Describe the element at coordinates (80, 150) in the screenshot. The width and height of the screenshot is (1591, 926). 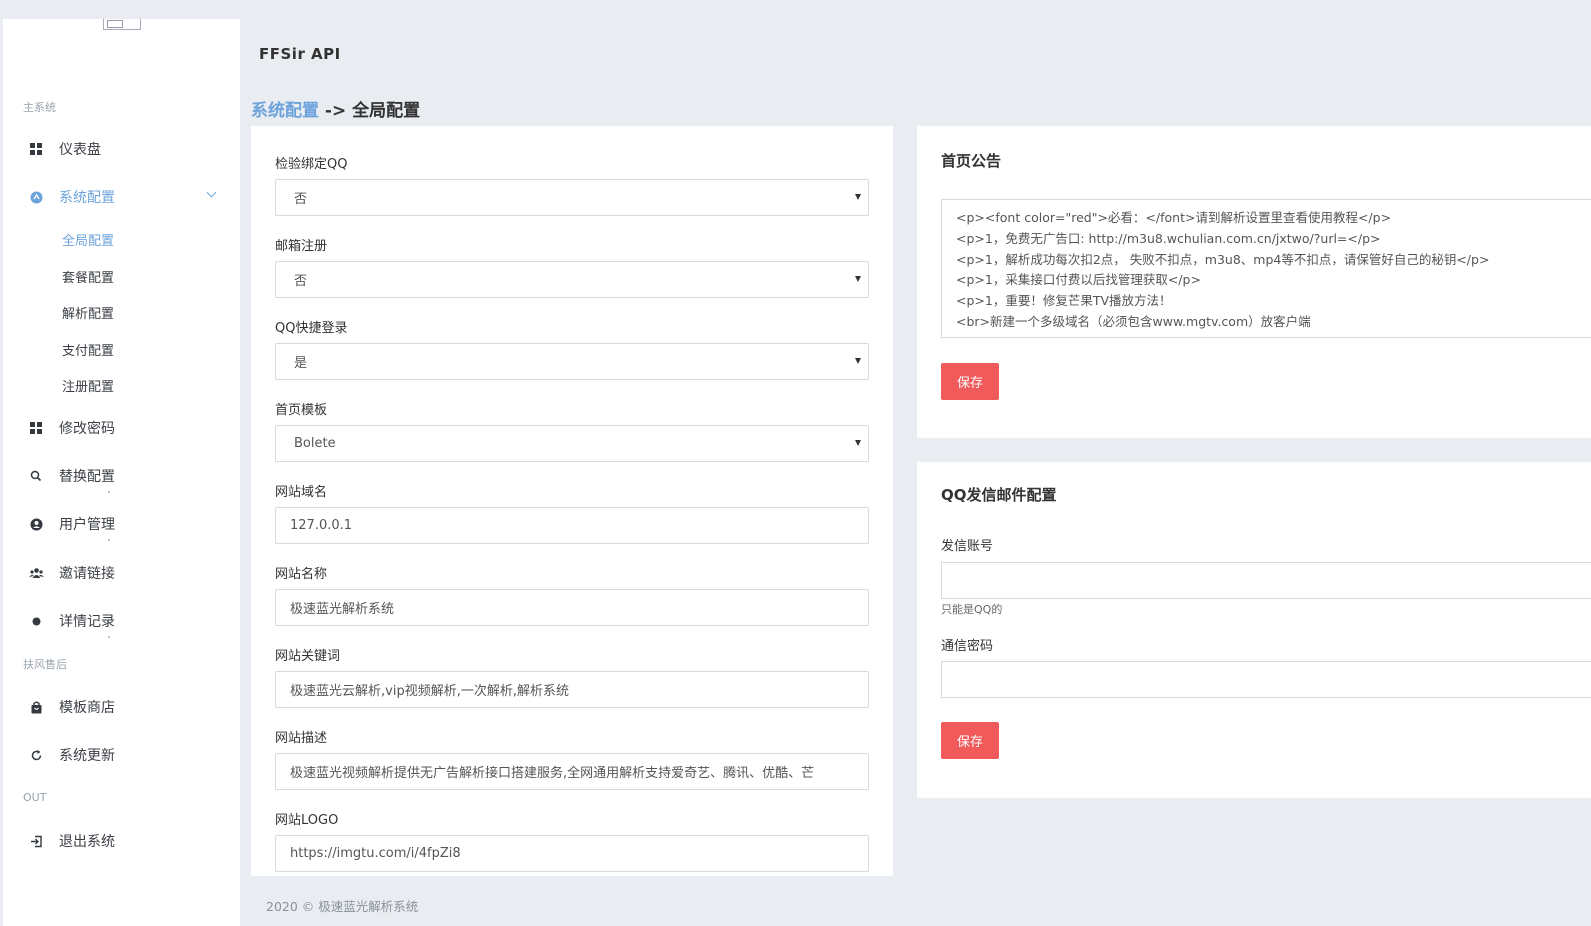
I see `sidebar-item-label: 仪表盘` at that location.